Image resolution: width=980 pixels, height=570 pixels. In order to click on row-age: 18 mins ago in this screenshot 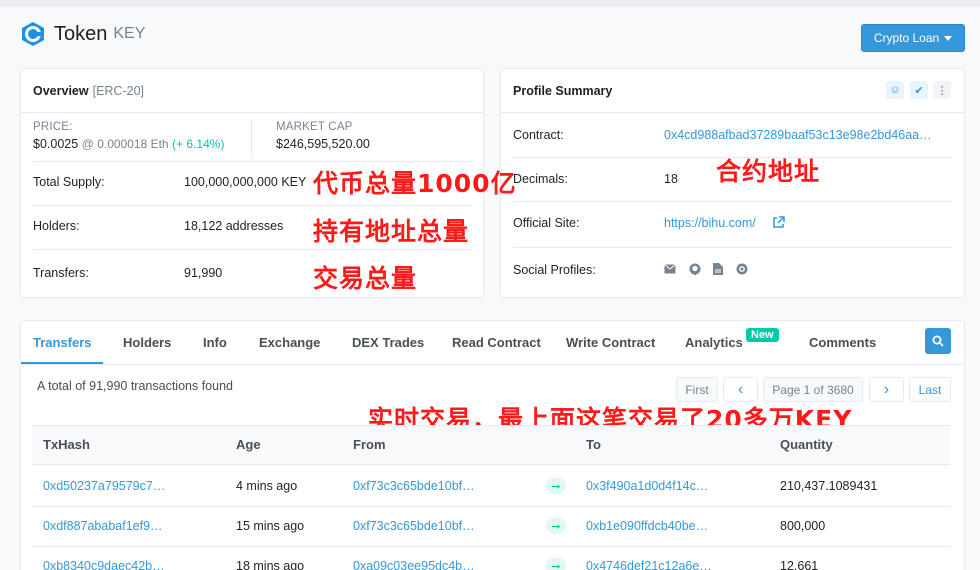, I will do `click(270, 564)`.